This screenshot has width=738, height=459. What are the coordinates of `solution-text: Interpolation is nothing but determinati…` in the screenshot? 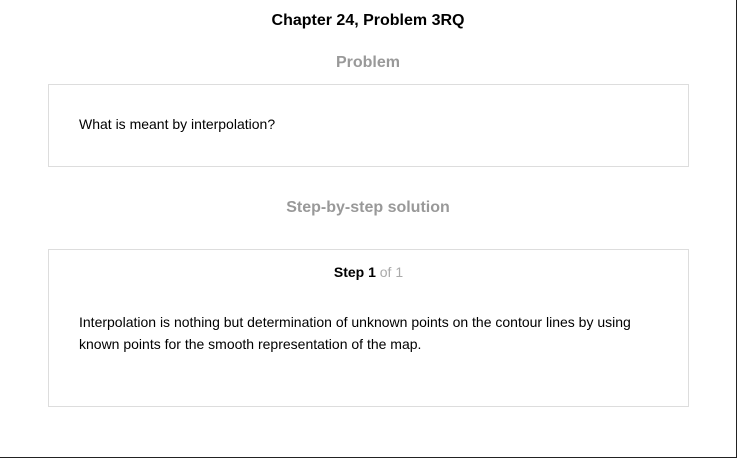 It's located at (355, 333).